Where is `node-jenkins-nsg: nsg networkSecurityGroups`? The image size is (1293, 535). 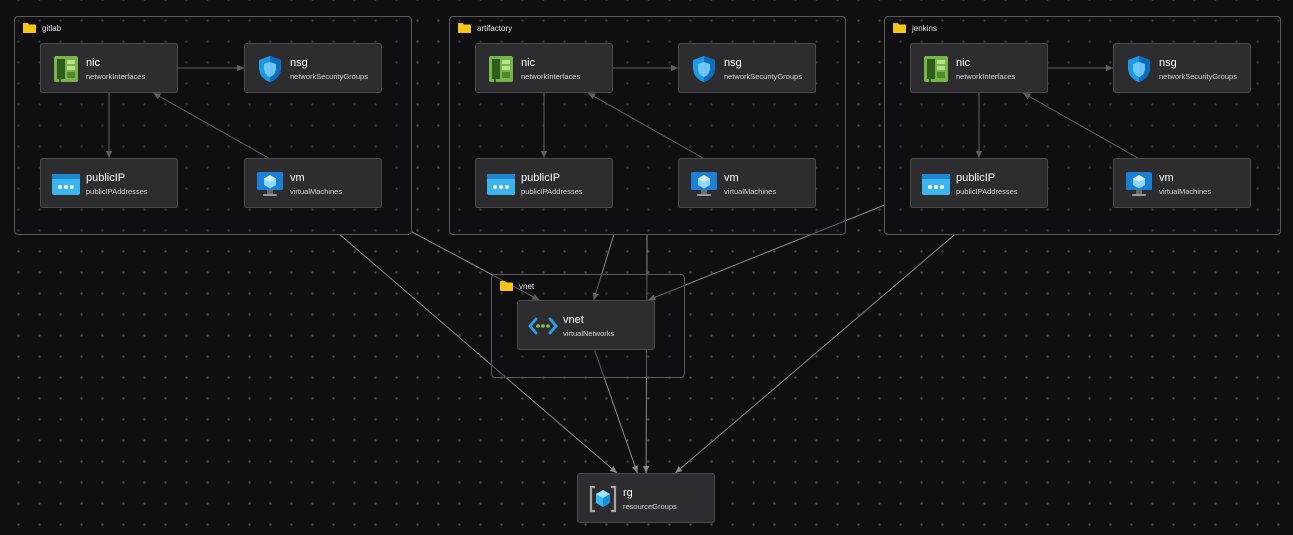 node-jenkins-nsg: nsg networkSecurityGroups is located at coordinates (1182, 68).